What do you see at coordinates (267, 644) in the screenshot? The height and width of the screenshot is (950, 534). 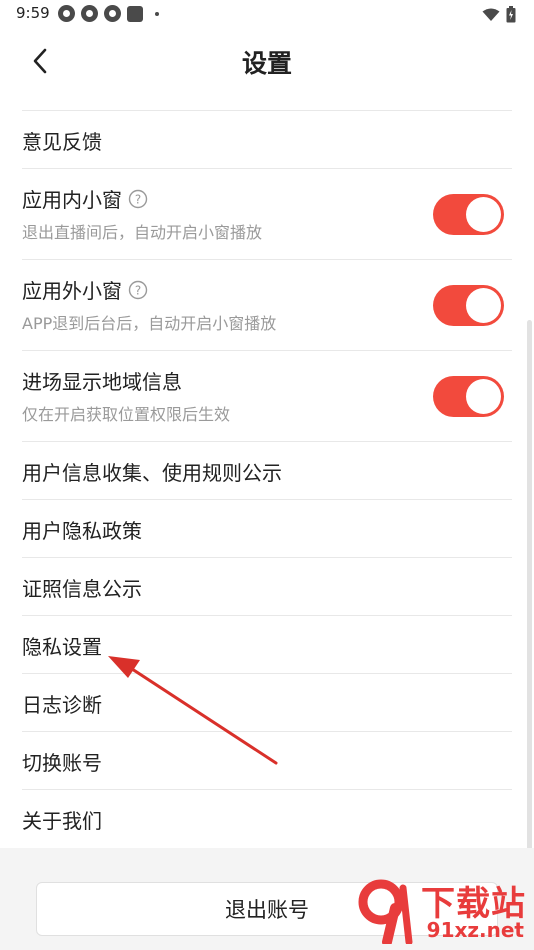 I see `row-privacy-settings: 隐私设置` at bounding box center [267, 644].